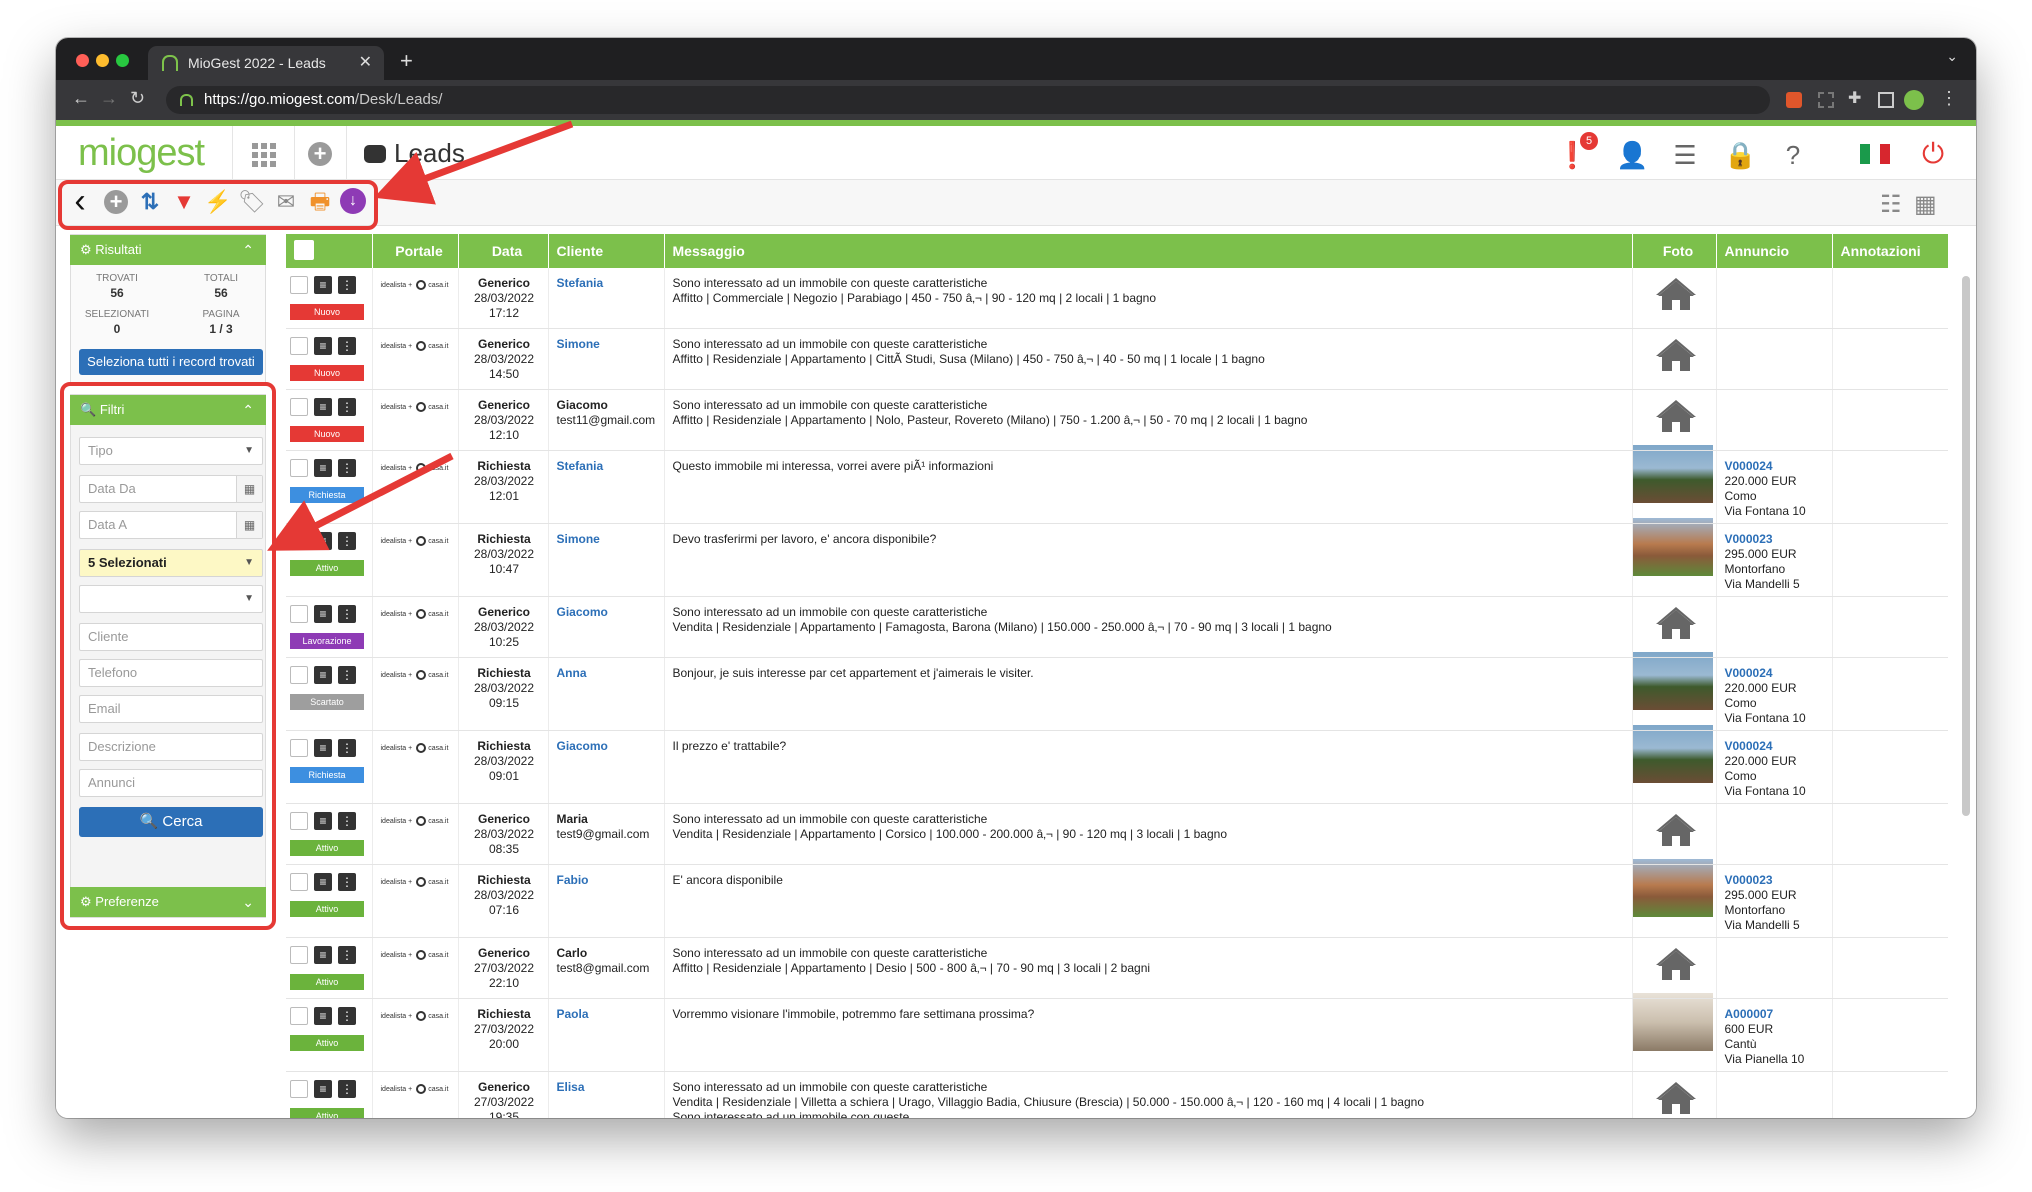  I want to click on annotation-arrows, so click(420, 335).